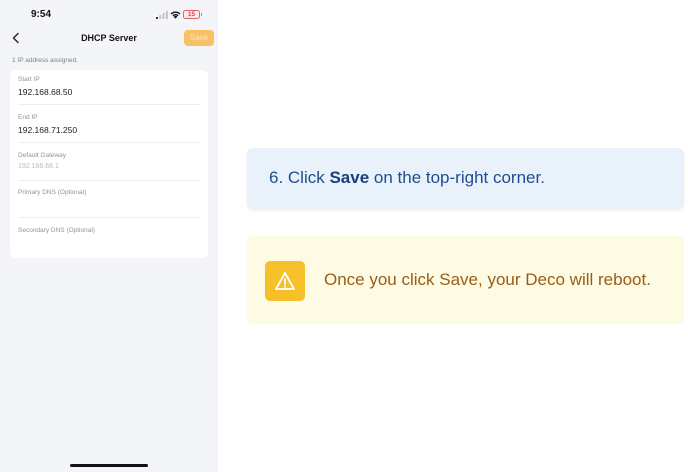  Describe the element at coordinates (175, 15) in the screenshot. I see `wifi-icon` at that location.